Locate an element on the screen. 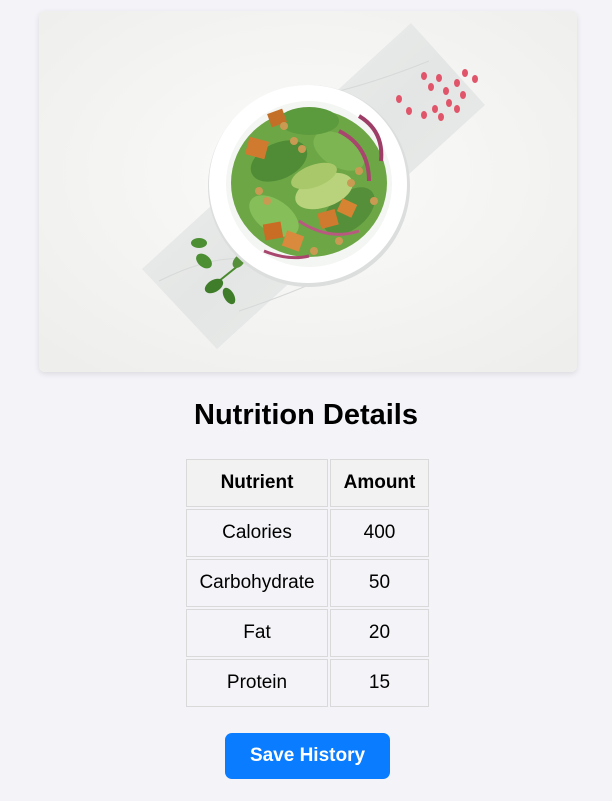 This screenshot has height=801, width=612. nutrient-cell: Fat is located at coordinates (257, 633).